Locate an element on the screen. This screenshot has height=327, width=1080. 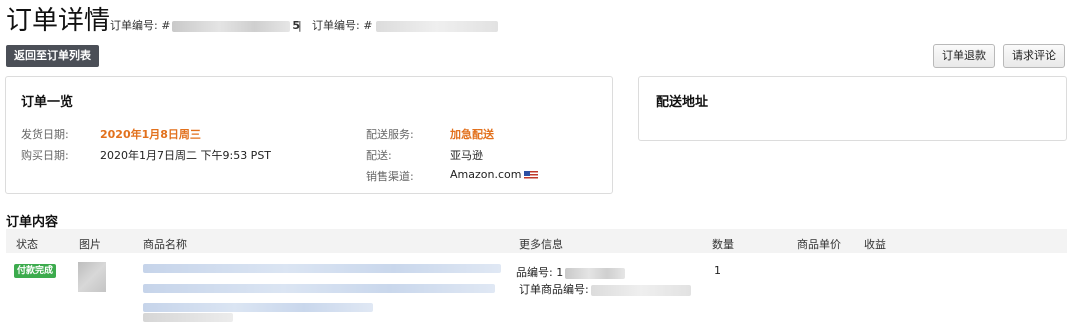
purchase-date-value: 2020年1月7日周二 下午9:53 PST is located at coordinates (186, 155).